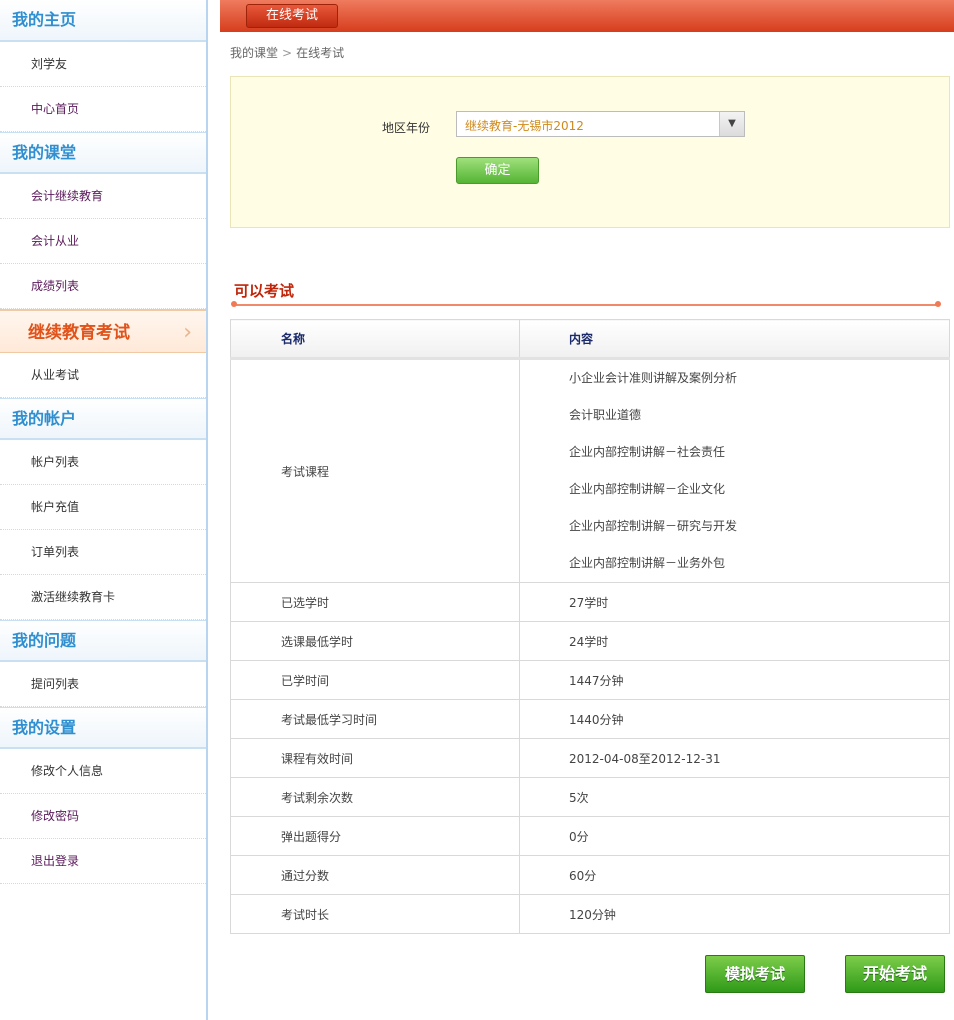  Describe the element at coordinates (755, 974) in the screenshot. I see `mock-exam-button: 模拟考试` at that location.